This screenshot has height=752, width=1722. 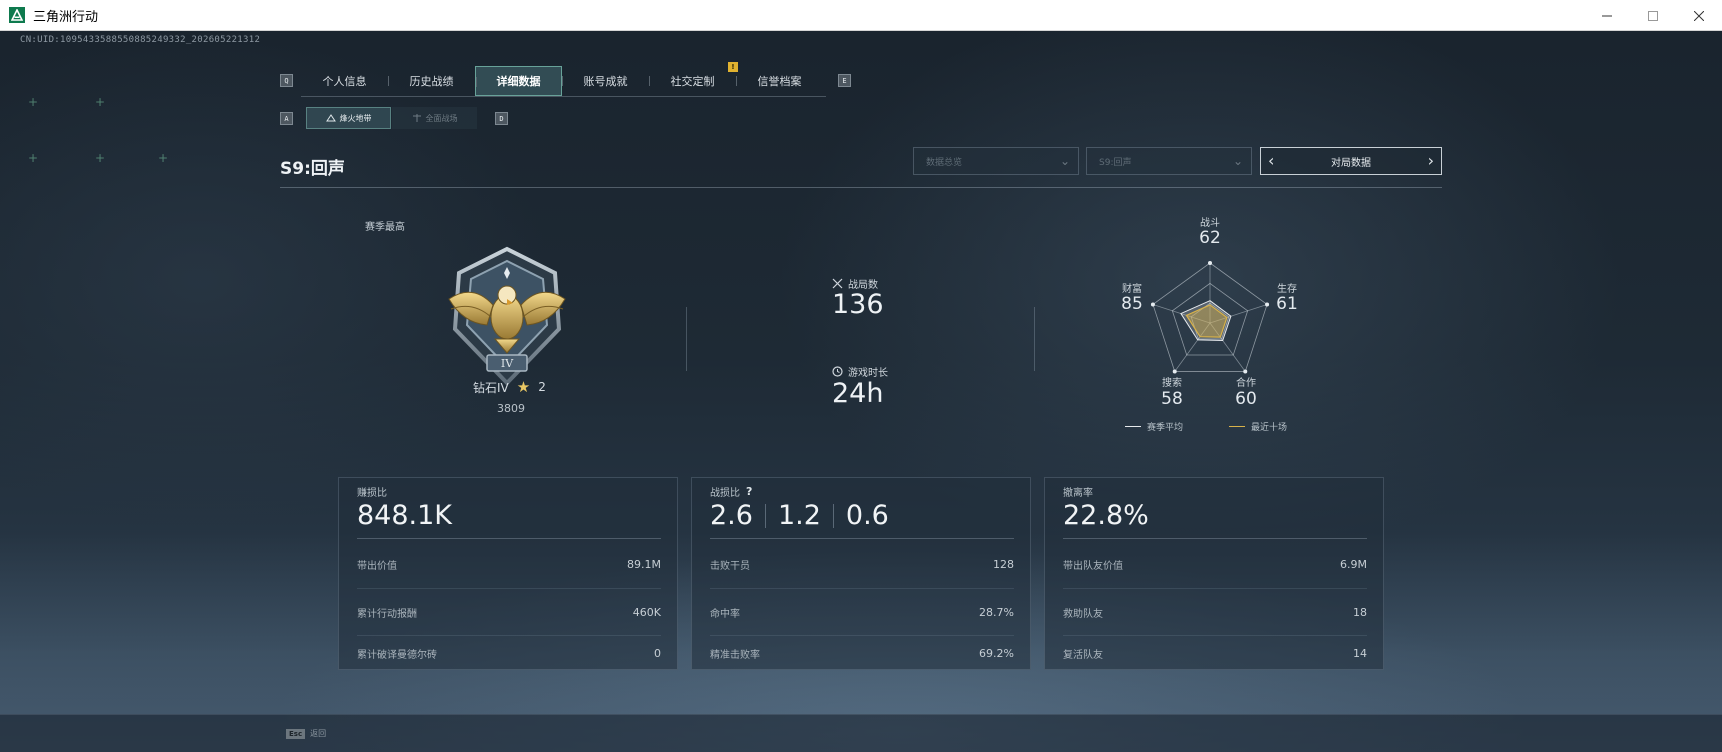 I want to click on close-button, so click(x=1699, y=15).